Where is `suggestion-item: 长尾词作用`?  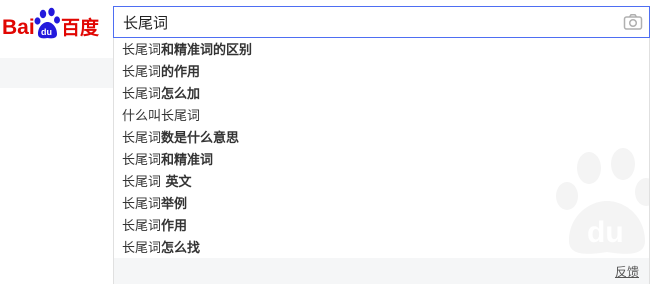
suggestion-item: 长尾词作用 is located at coordinates (381, 227).